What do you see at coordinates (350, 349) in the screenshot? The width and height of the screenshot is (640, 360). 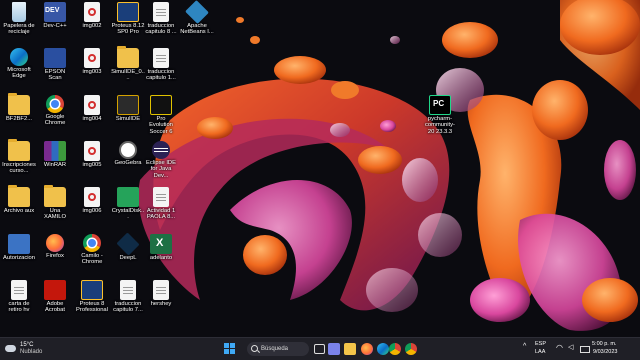 I see `file-explorer-button` at bounding box center [350, 349].